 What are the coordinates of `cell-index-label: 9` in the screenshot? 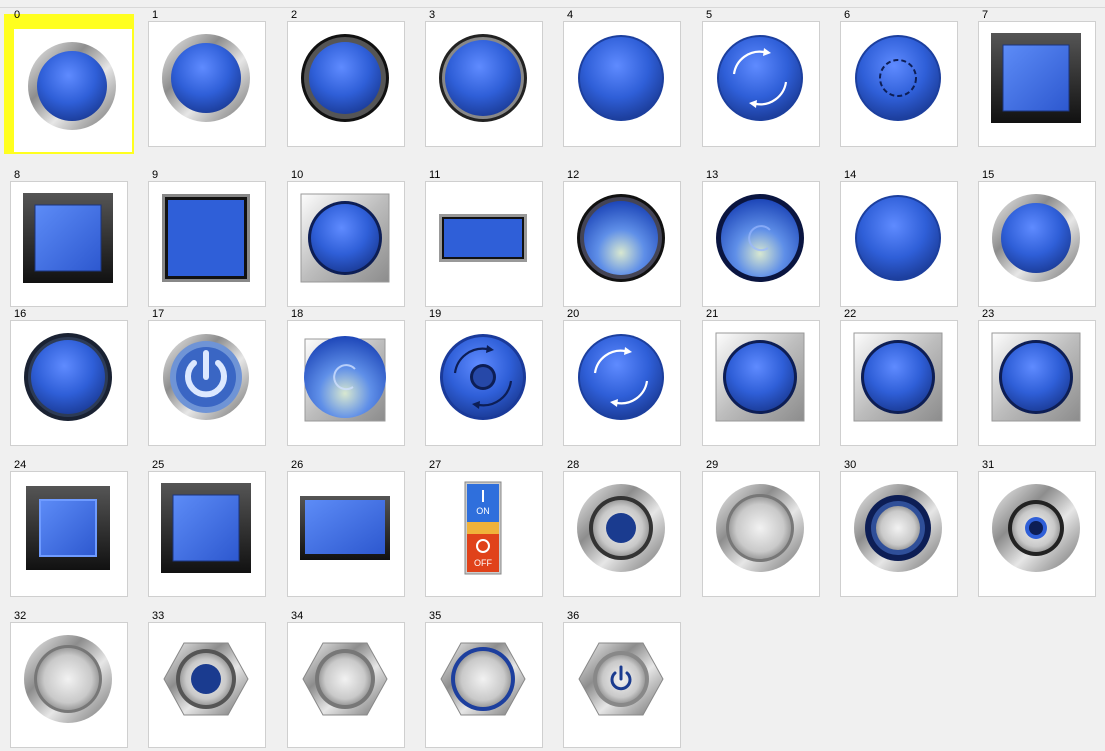 It's located at (155, 175).